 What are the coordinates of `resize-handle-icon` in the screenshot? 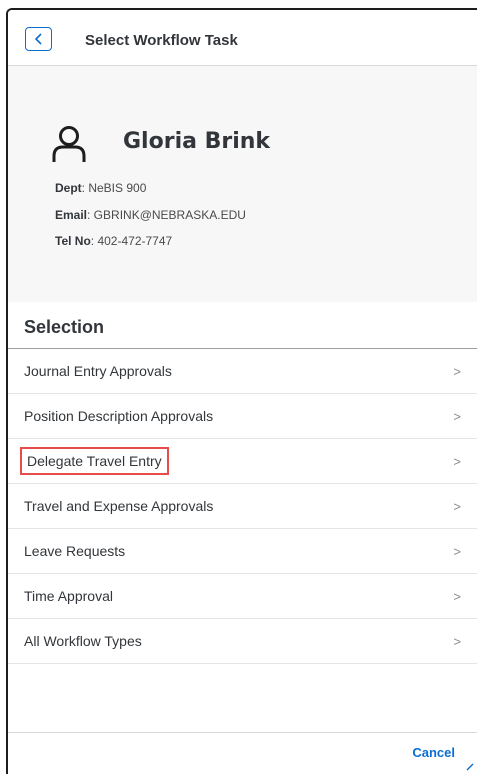 It's located at (470, 767).